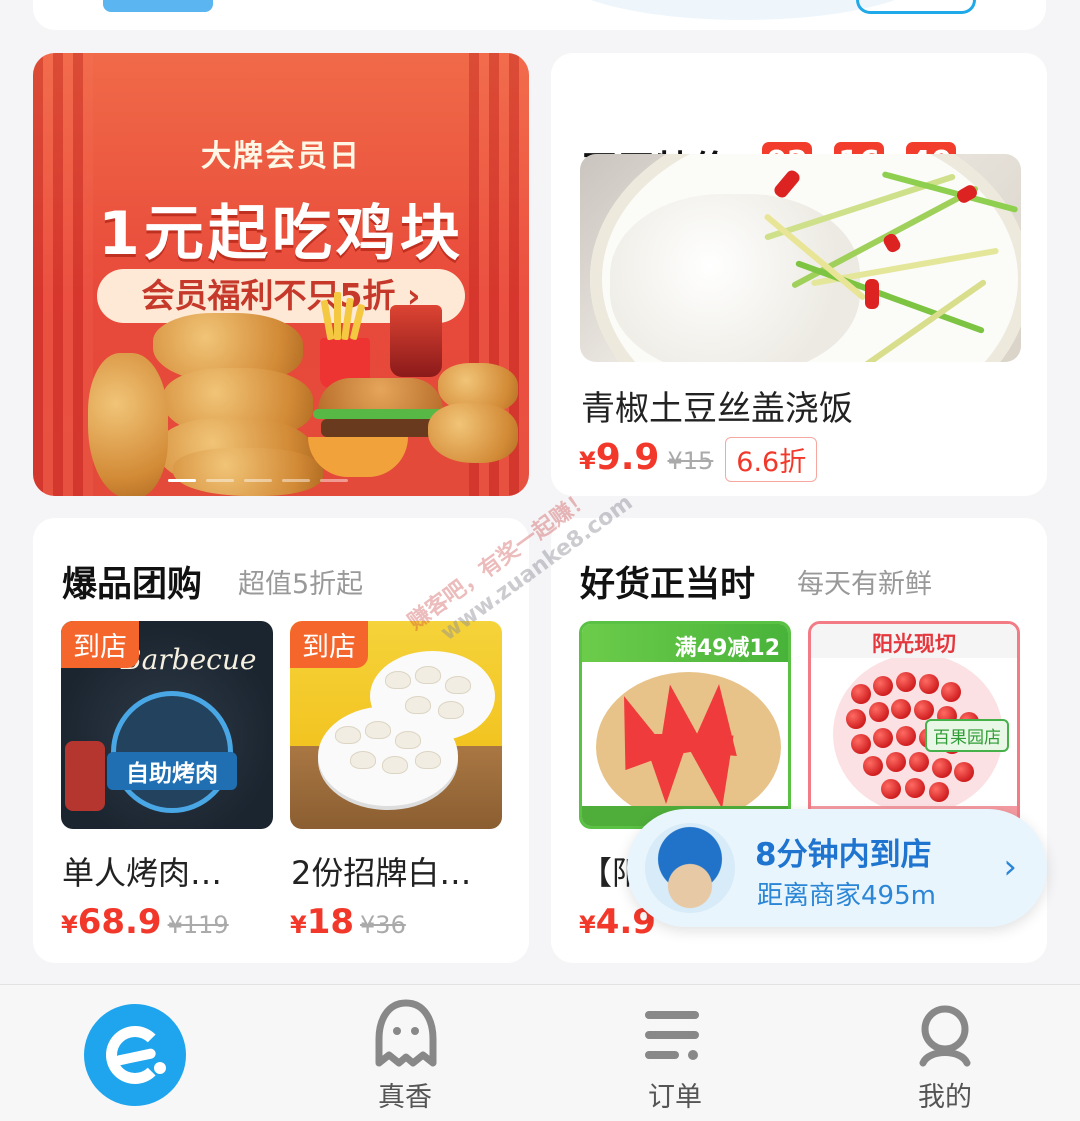 This screenshot has height=1121, width=1080. What do you see at coordinates (383, 925) in the screenshot?
I see `item-original-price: ¥36` at bounding box center [383, 925].